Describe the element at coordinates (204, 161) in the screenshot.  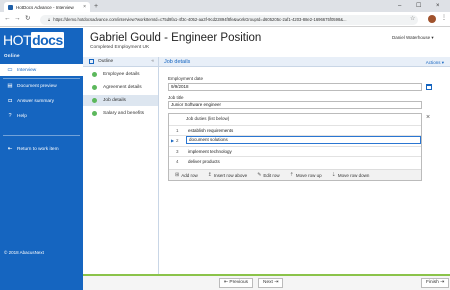
I see `row-cell: deliver products` at that location.